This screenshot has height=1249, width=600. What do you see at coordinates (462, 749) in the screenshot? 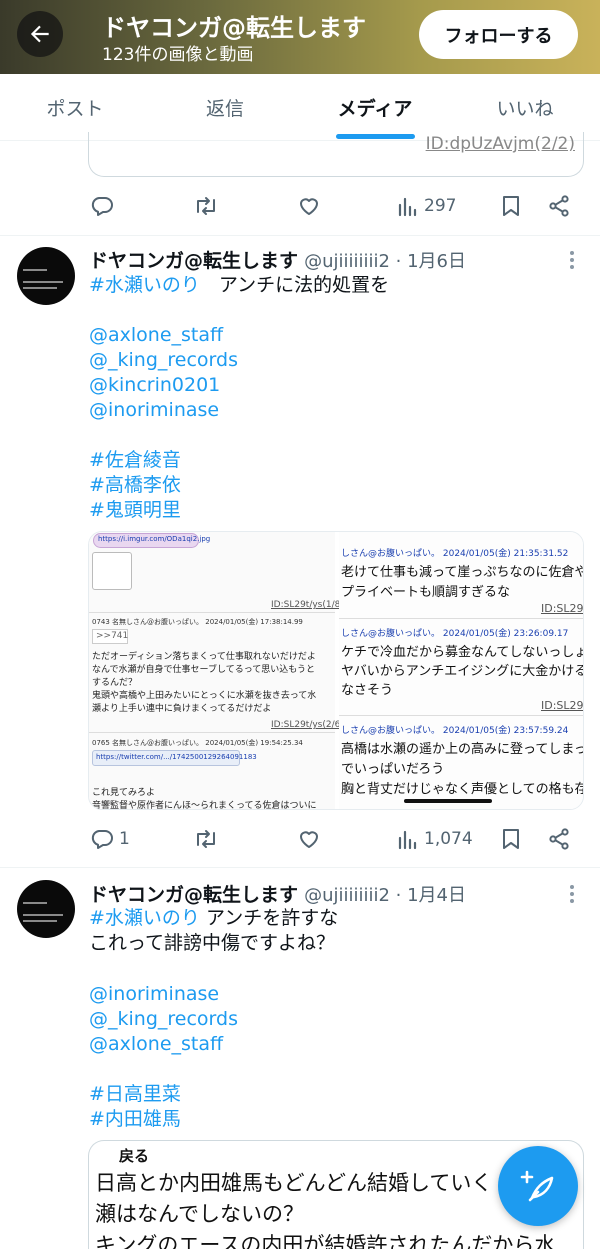
I see `media-text: 高橋は水瀬の遥か上の高みに登ってしまっ` at bounding box center [462, 749].